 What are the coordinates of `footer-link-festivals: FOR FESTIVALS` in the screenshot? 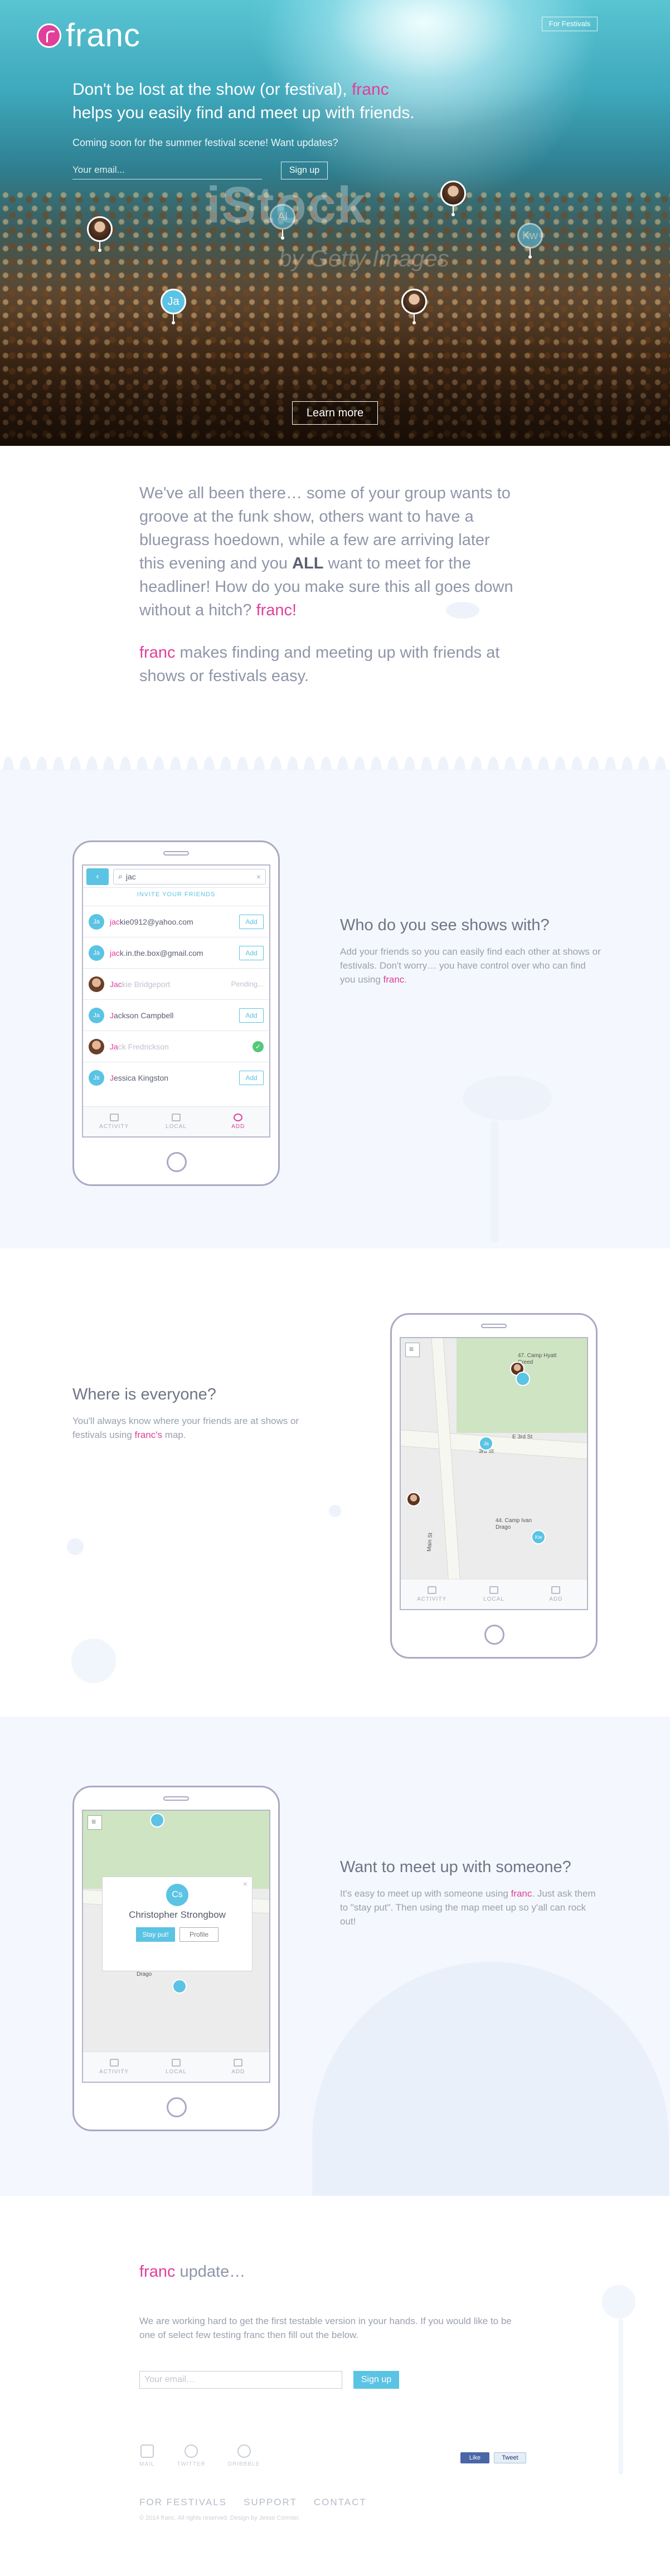 It's located at (183, 2503).